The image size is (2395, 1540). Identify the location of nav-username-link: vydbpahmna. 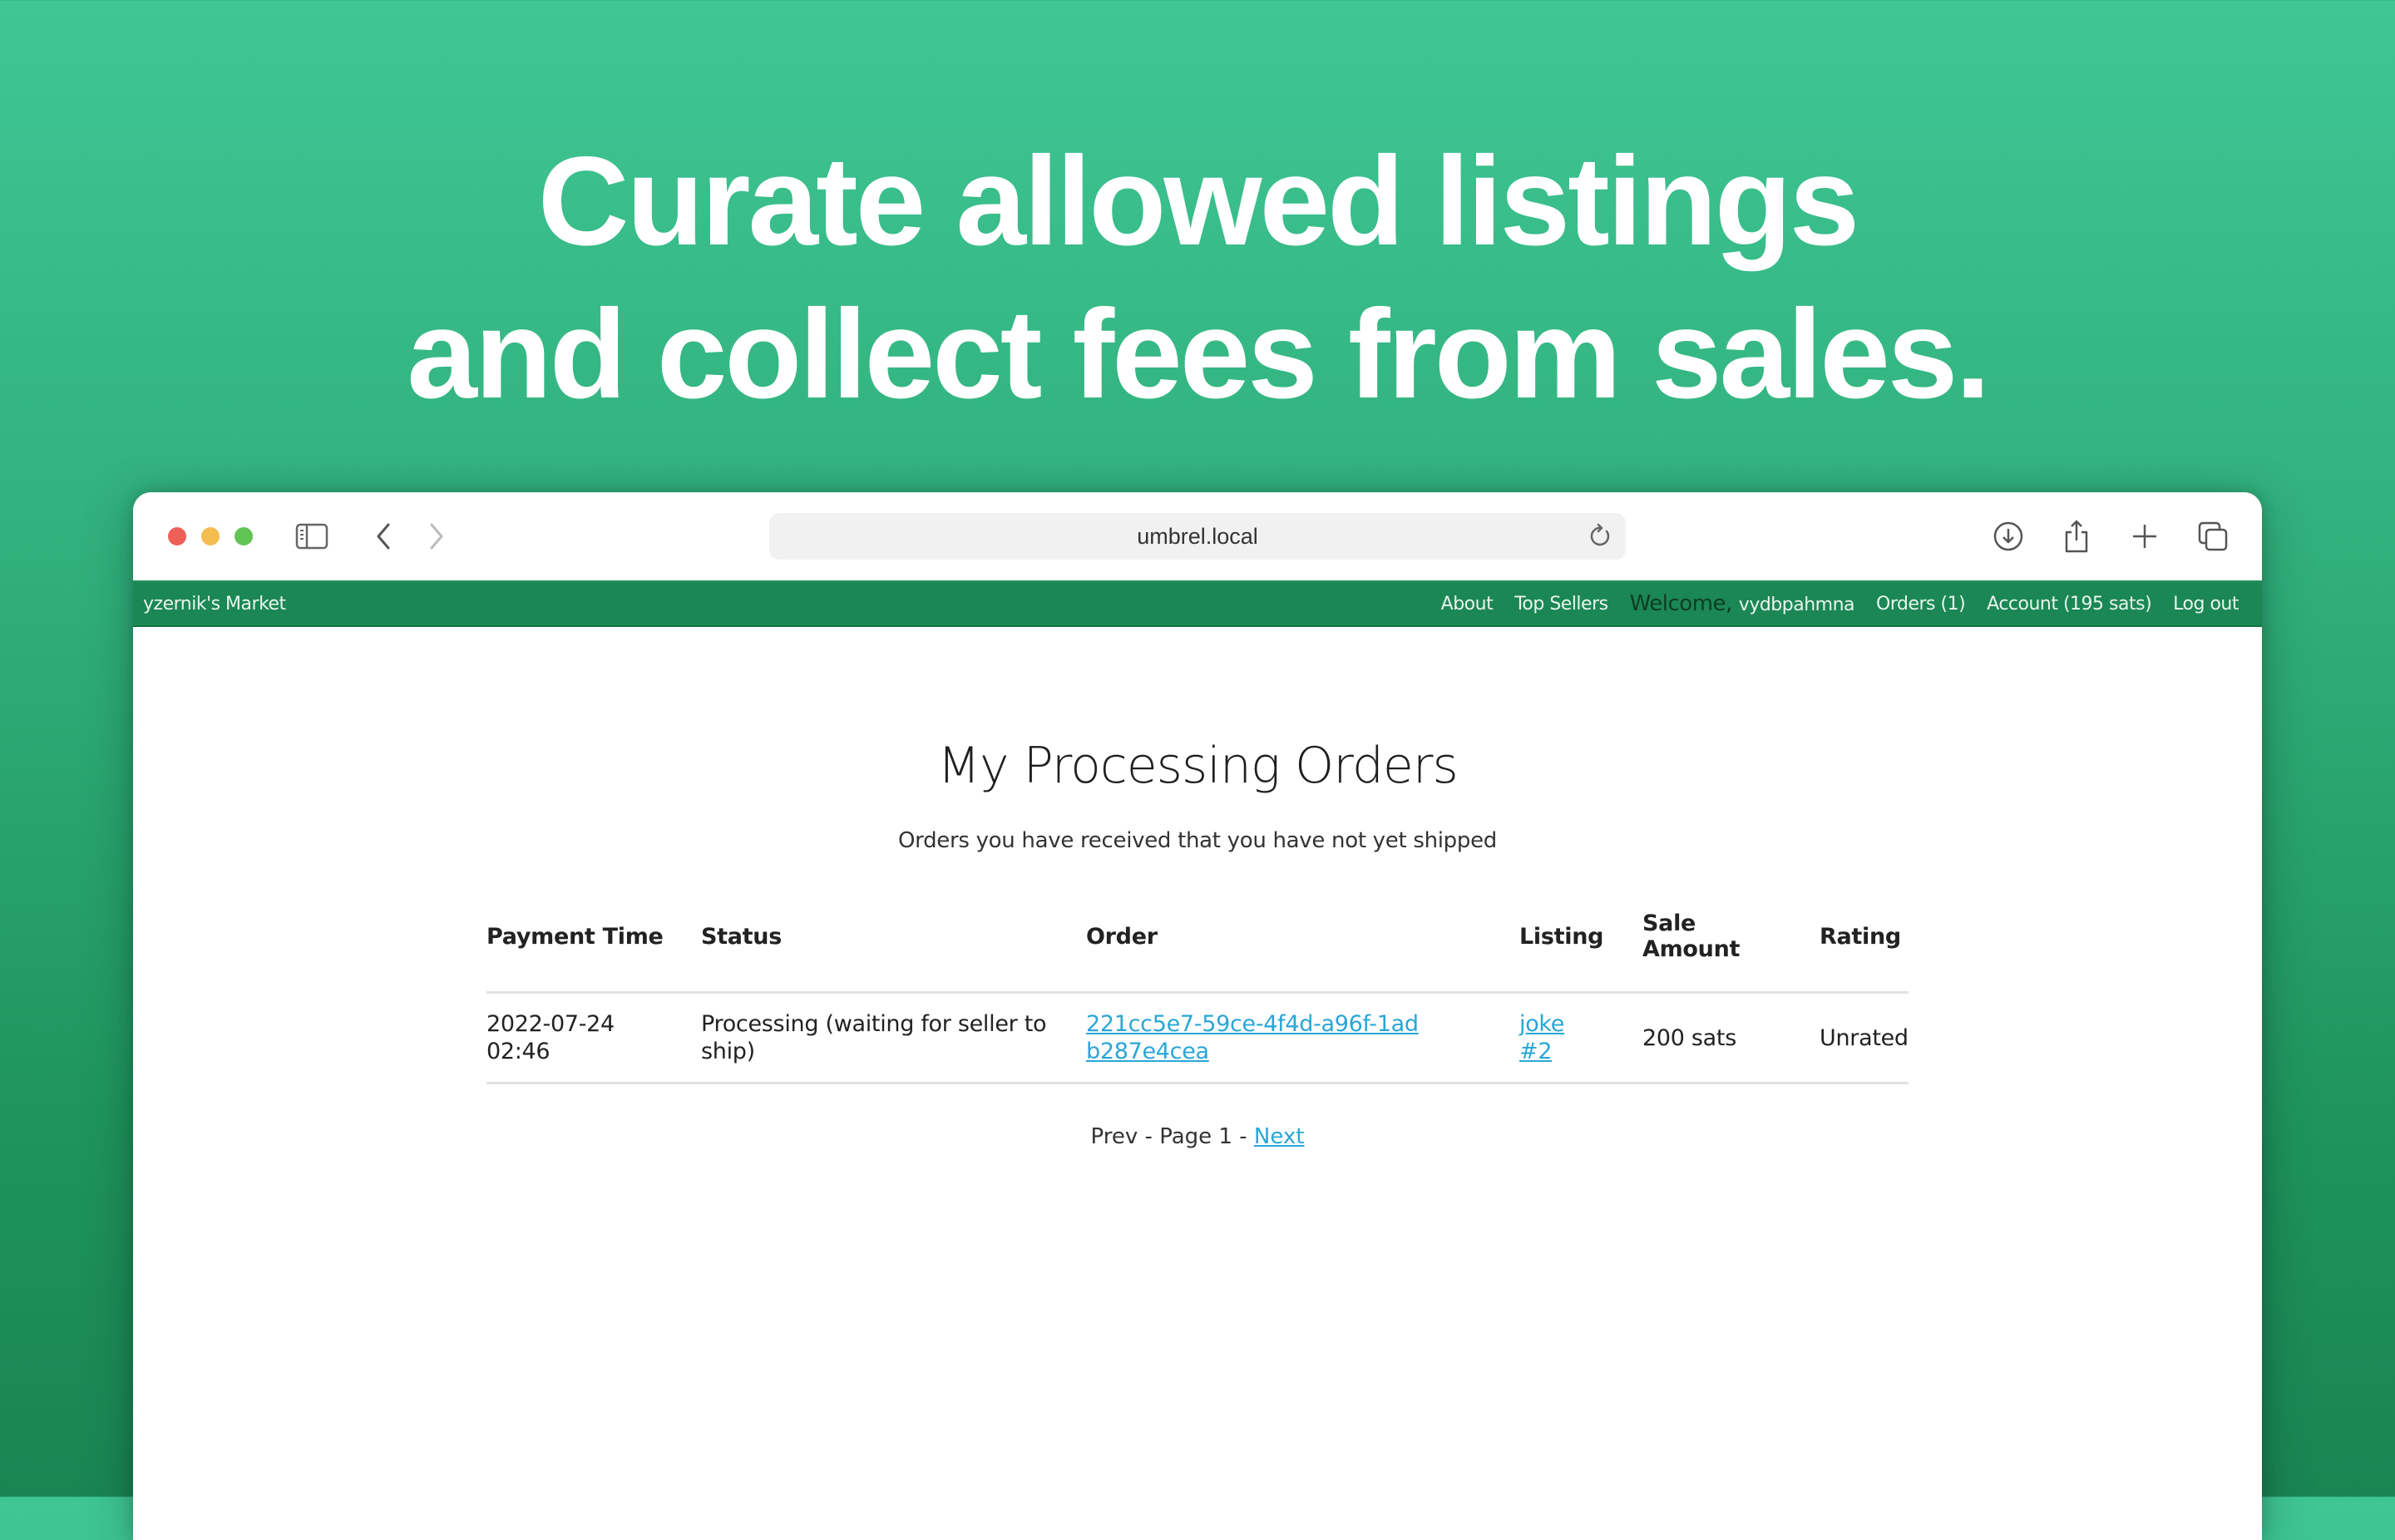
(1797, 605).